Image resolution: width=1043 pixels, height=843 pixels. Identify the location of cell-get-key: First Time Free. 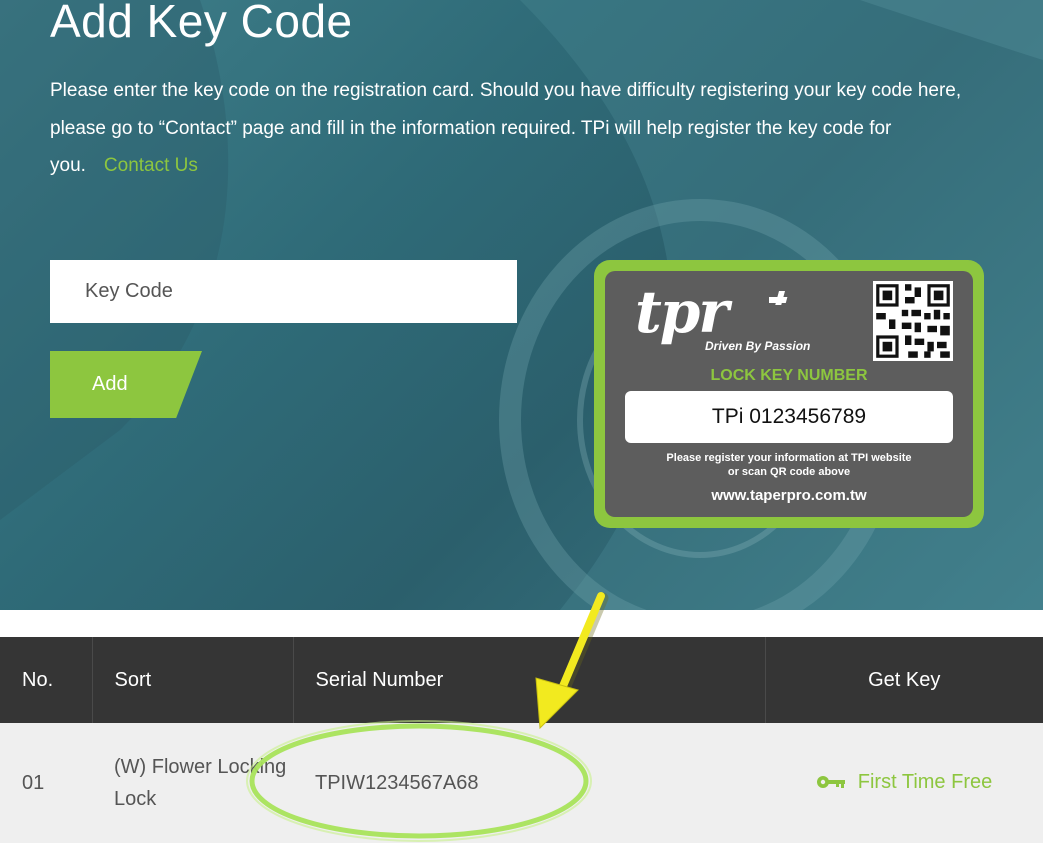
(904, 783).